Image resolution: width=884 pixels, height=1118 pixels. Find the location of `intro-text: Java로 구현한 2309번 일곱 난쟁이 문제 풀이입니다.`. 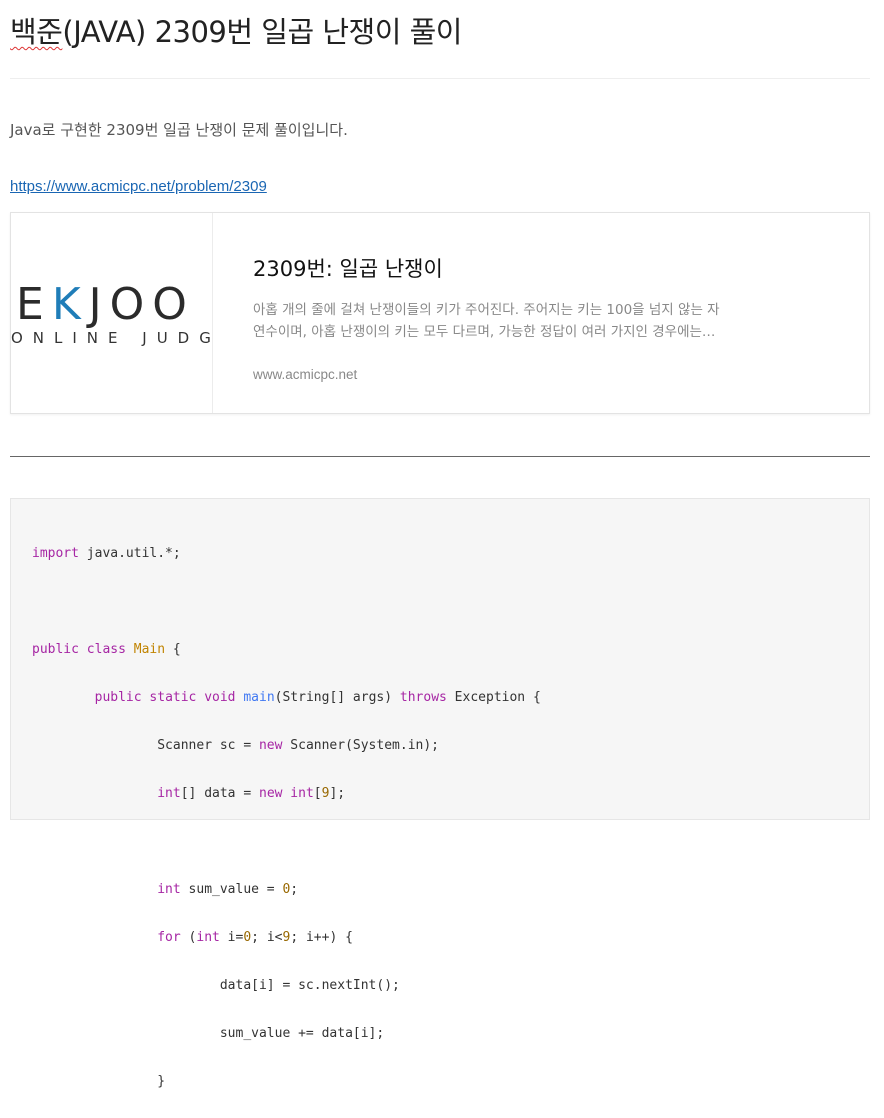

intro-text: Java로 구현한 2309번 일곱 난쟁이 문제 풀이입니다. is located at coordinates (179, 130).